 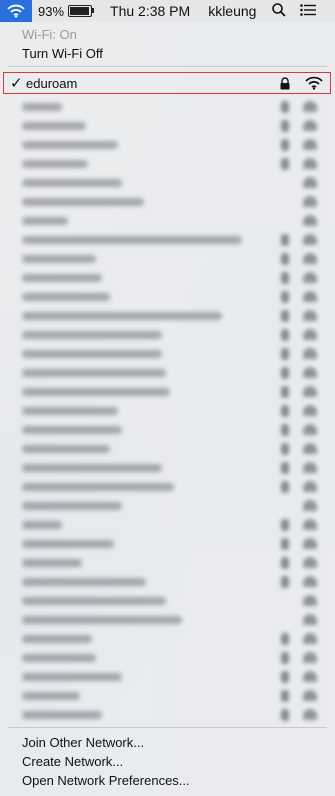 What do you see at coordinates (167, 66) in the screenshot?
I see `menu-separator` at bounding box center [167, 66].